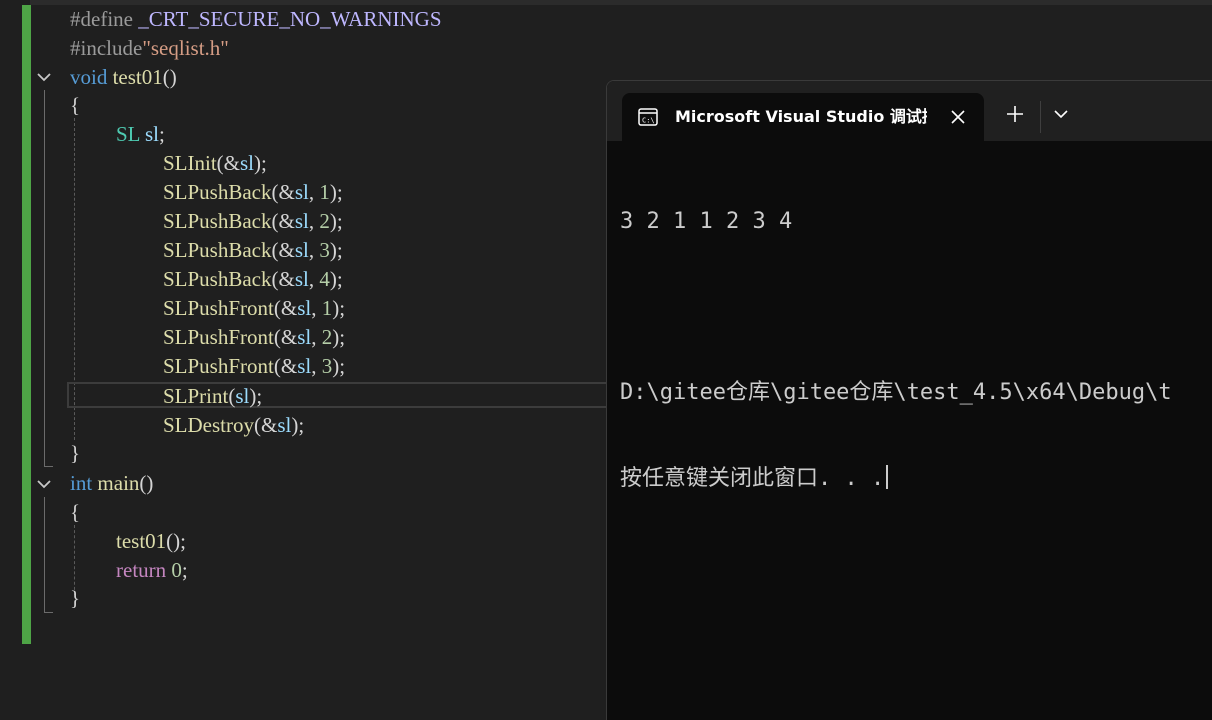 Image resolution: width=1212 pixels, height=720 pixels. What do you see at coordinates (208, 425) in the screenshot?
I see `code-token: SLDestroy` at bounding box center [208, 425].